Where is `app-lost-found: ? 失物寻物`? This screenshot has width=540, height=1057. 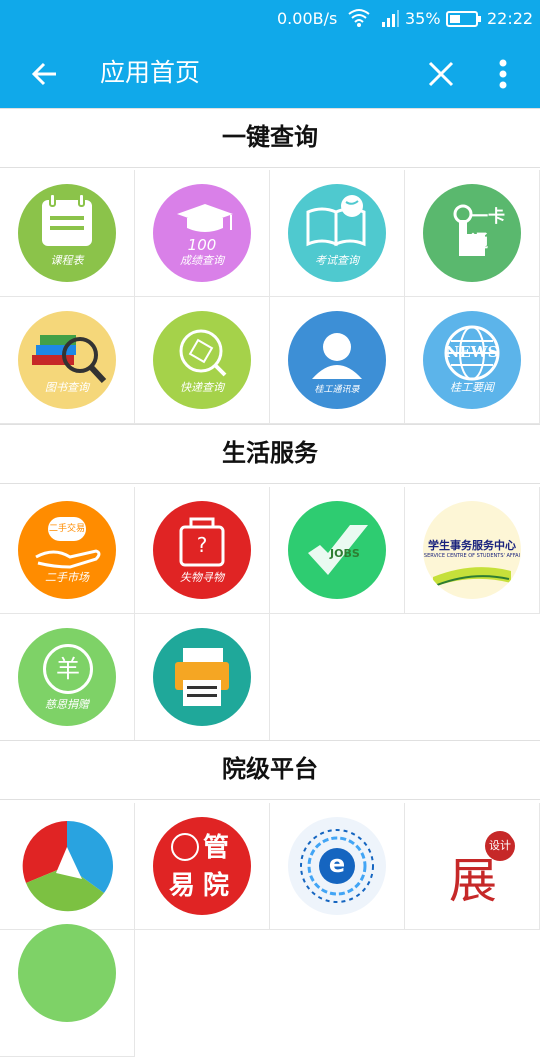 app-lost-found: ? 失物寻物 is located at coordinates (202, 550).